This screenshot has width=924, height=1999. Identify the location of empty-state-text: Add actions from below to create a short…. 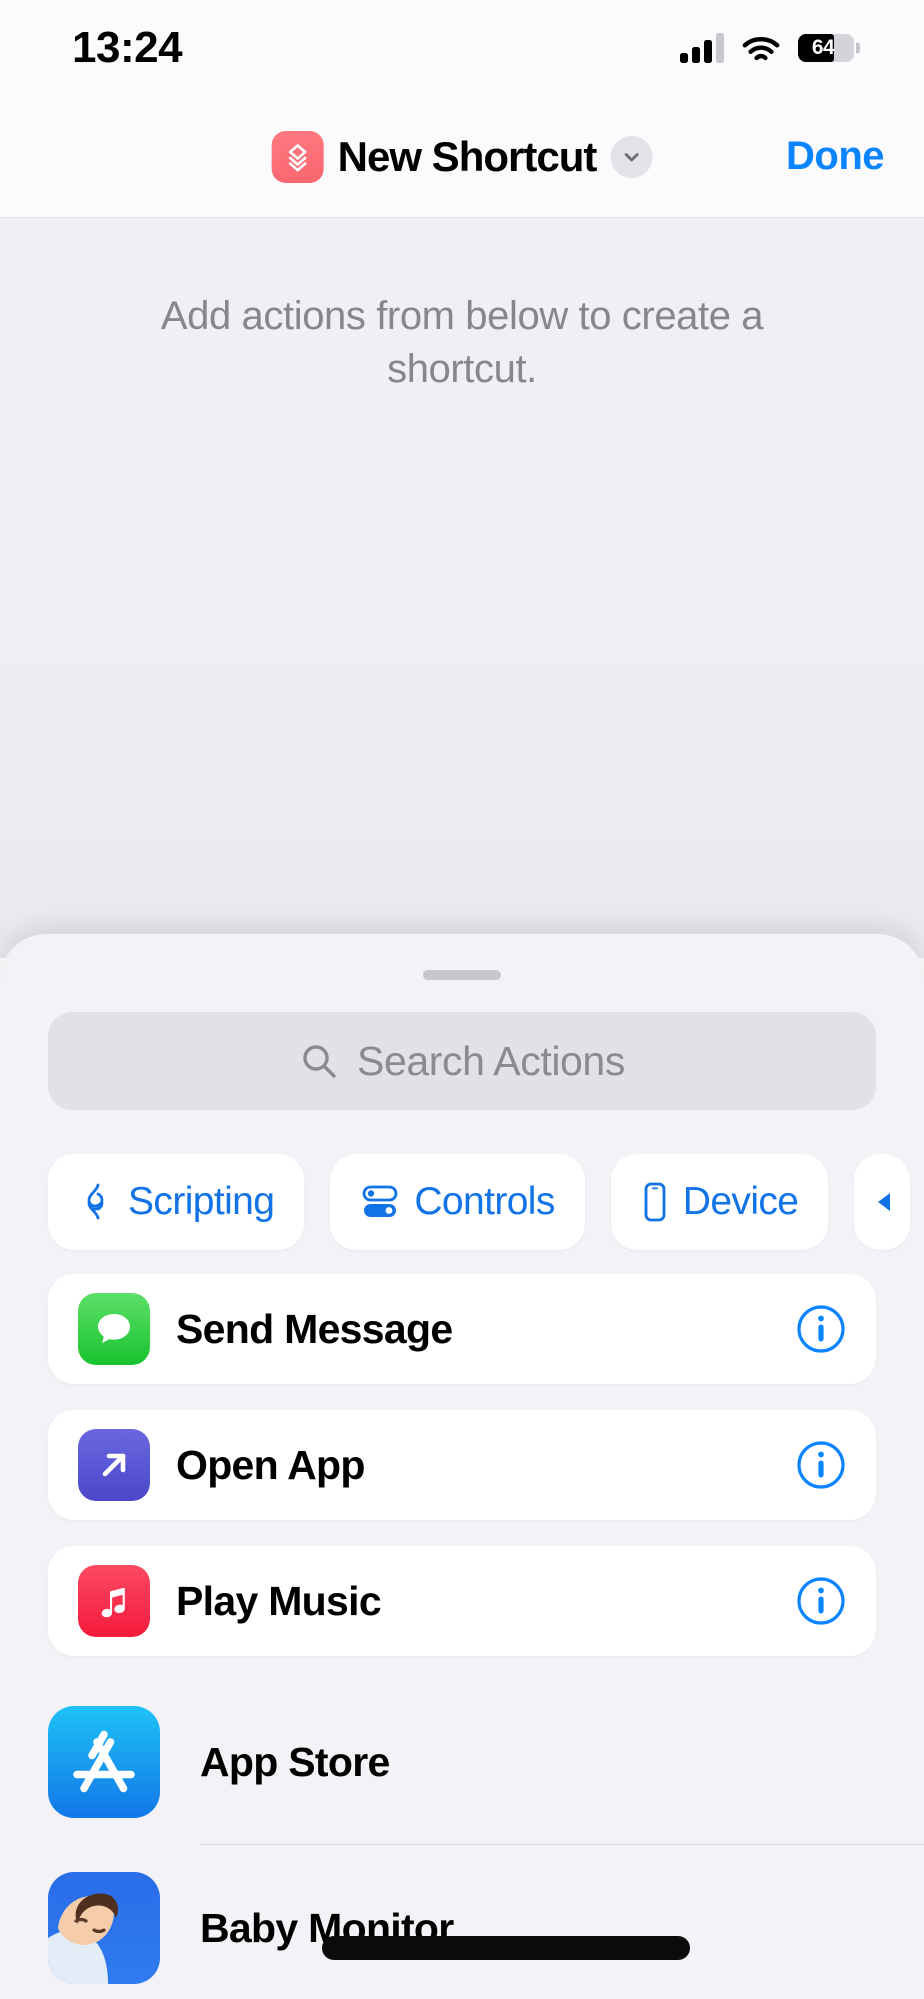
(462, 342).